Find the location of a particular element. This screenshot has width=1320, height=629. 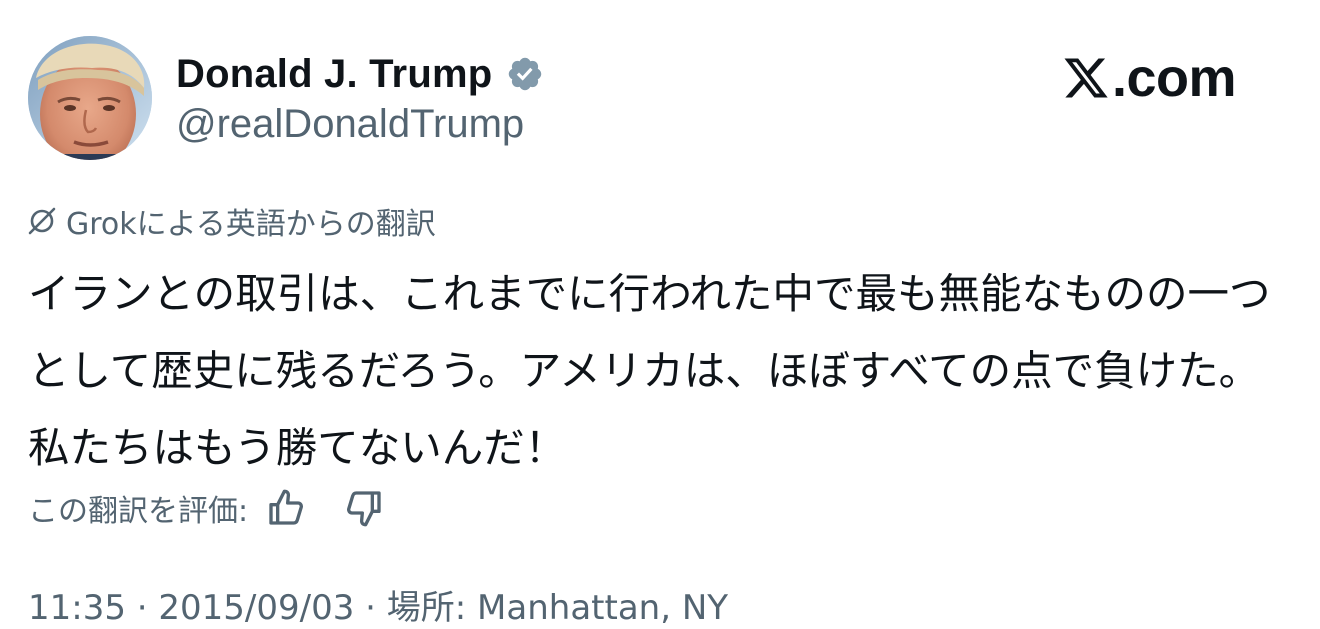

tweet-metadata: 11:35 · 2015/09/03 · 場所: Manhattan, NY is located at coordinates (378, 608).